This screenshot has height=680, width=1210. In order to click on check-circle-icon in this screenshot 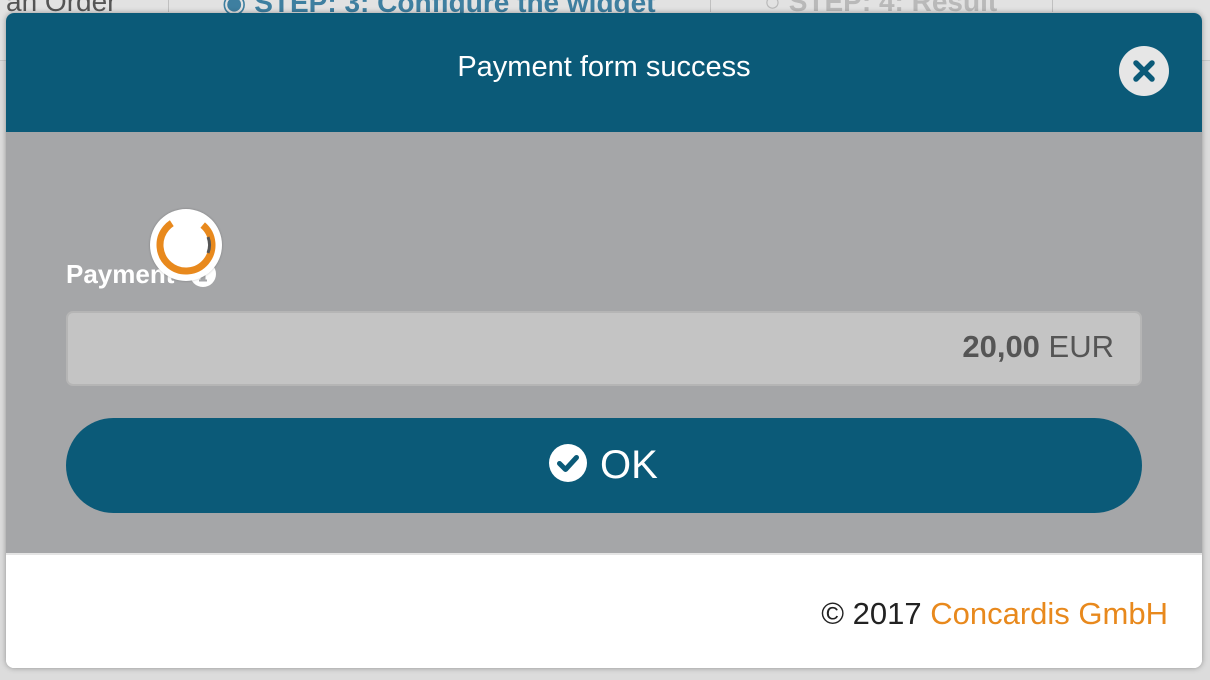, I will do `click(568, 463)`.